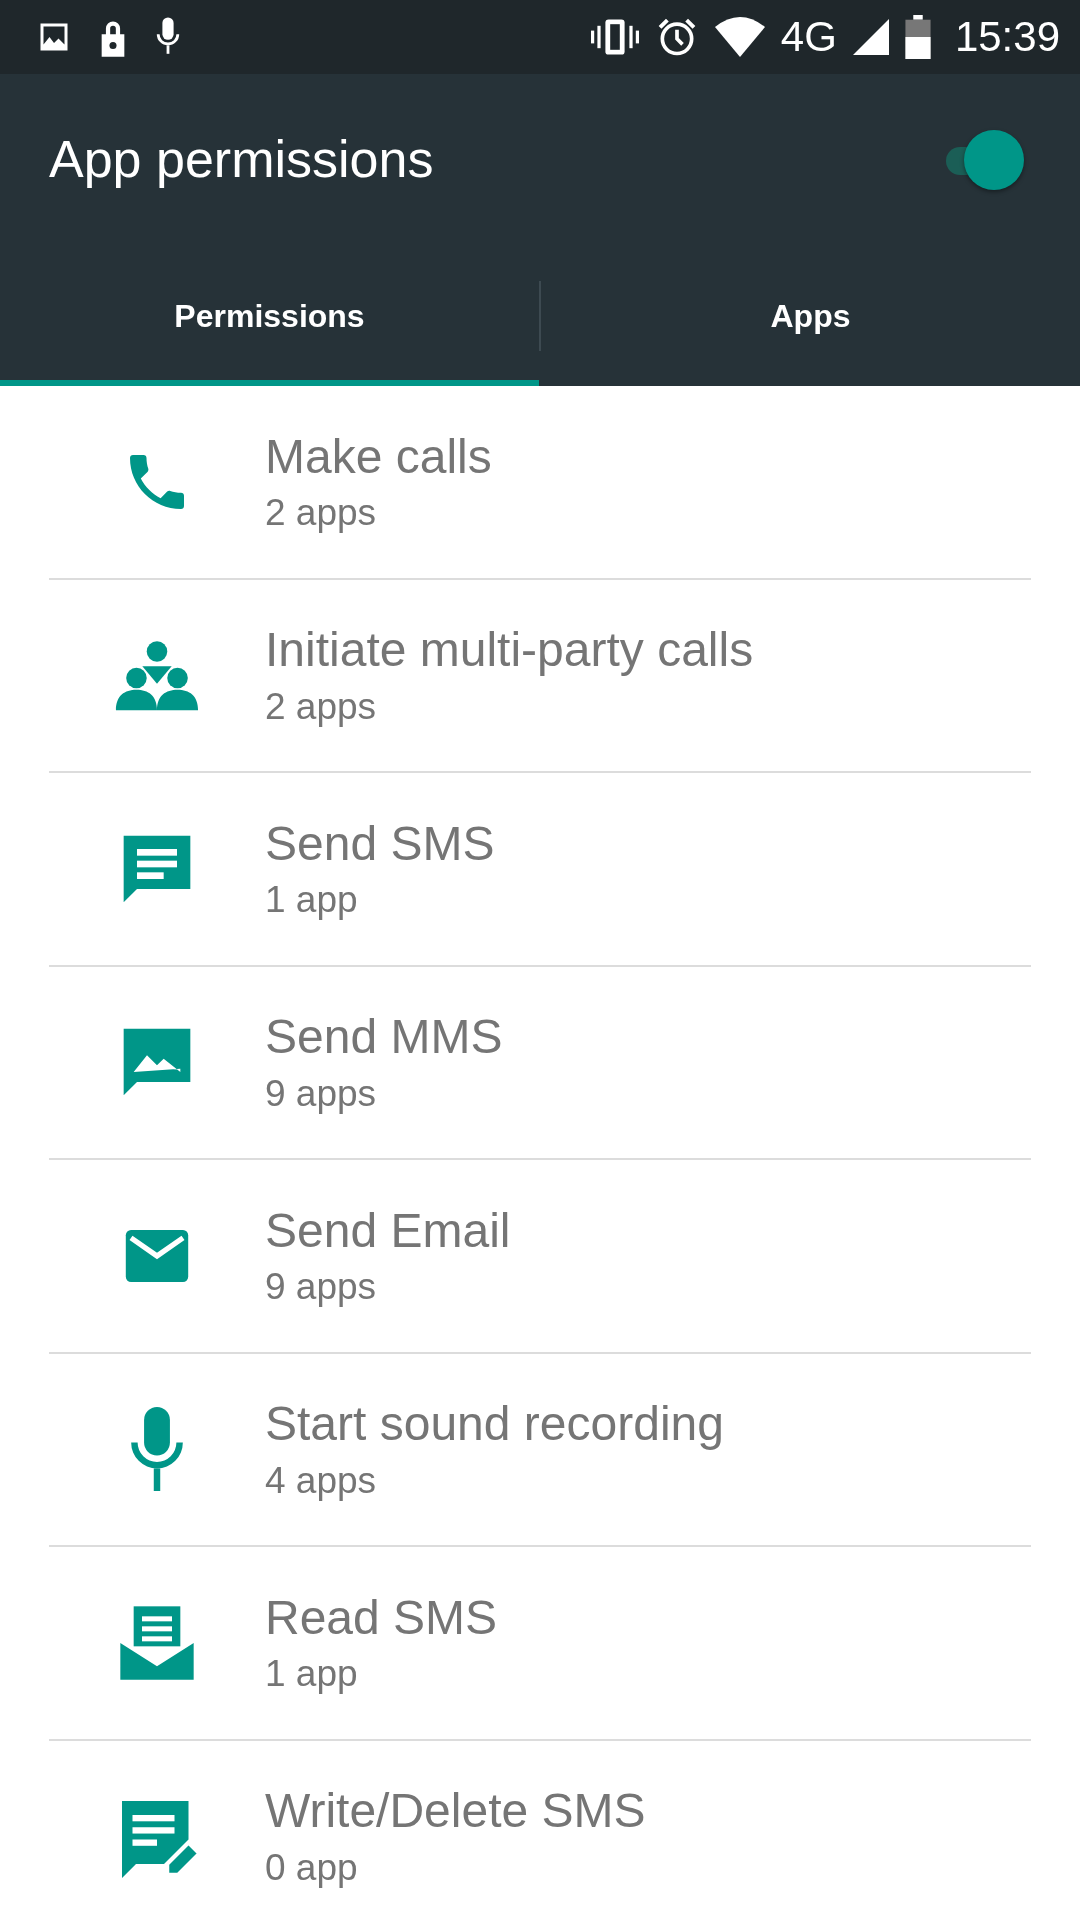 The width and height of the screenshot is (1080, 1920). Describe the element at coordinates (378, 456) in the screenshot. I see `permission-title: Make calls` at that location.